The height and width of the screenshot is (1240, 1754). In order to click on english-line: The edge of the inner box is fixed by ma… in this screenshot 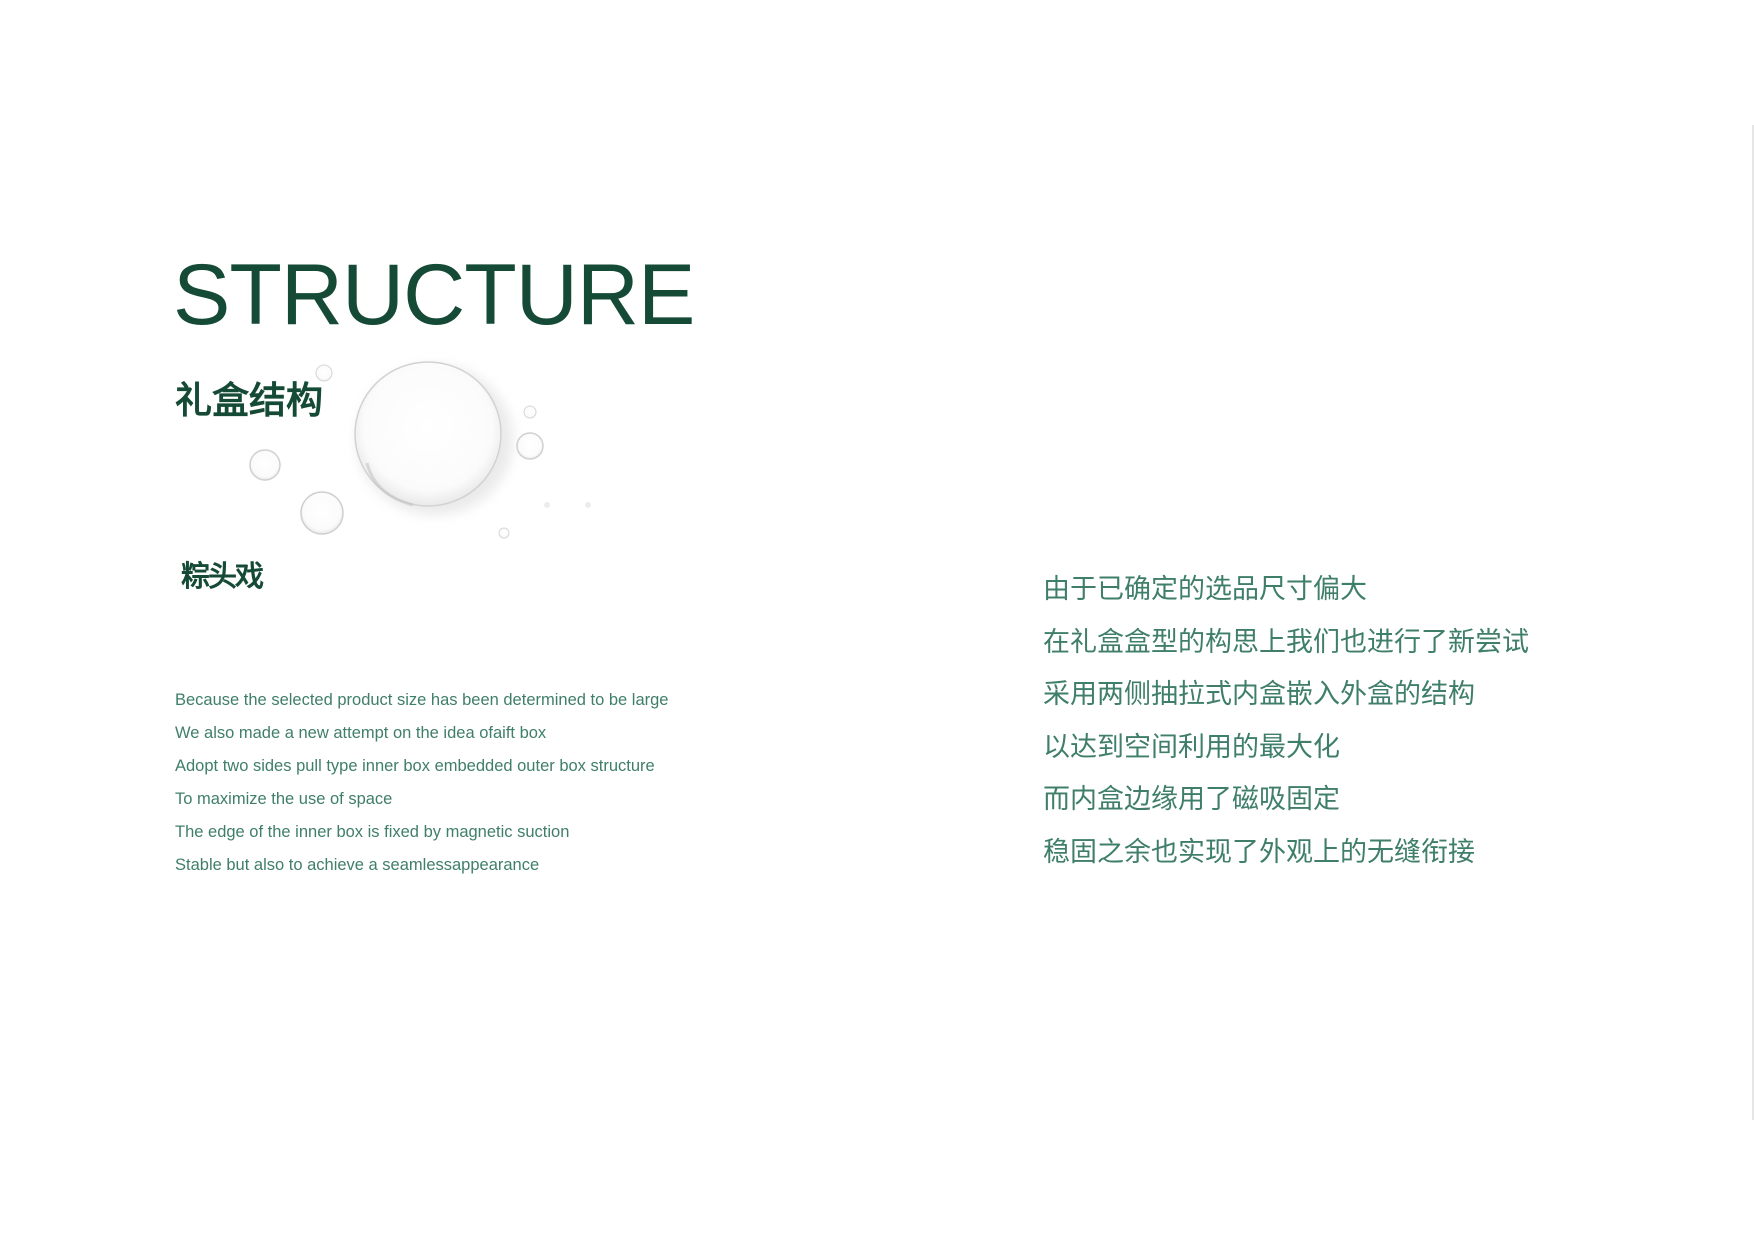, I will do `click(372, 832)`.